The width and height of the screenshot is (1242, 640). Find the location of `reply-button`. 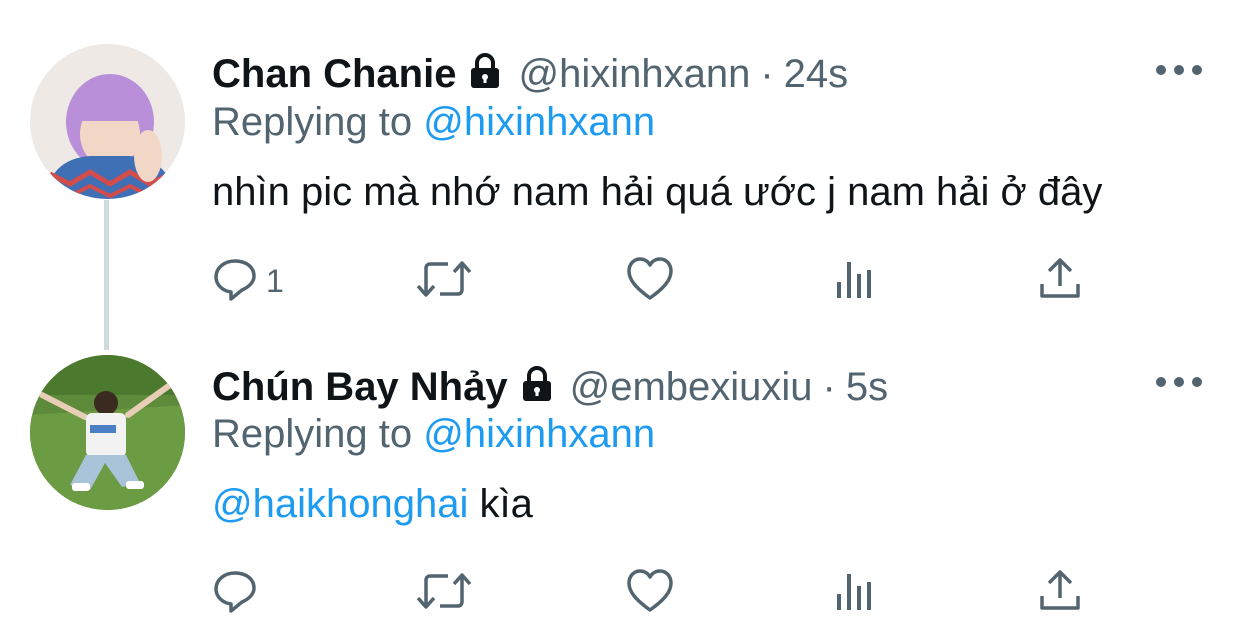

reply-button is located at coordinates (239, 593).